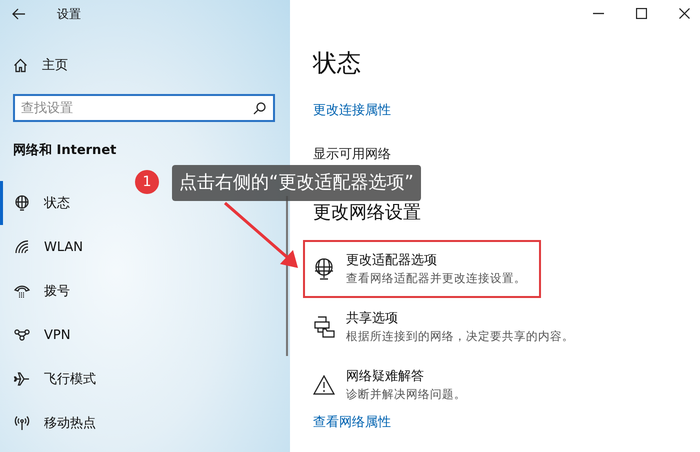 Image resolution: width=700 pixels, height=452 pixels. What do you see at coordinates (641, 13) in the screenshot?
I see `maximize-icon` at bounding box center [641, 13].